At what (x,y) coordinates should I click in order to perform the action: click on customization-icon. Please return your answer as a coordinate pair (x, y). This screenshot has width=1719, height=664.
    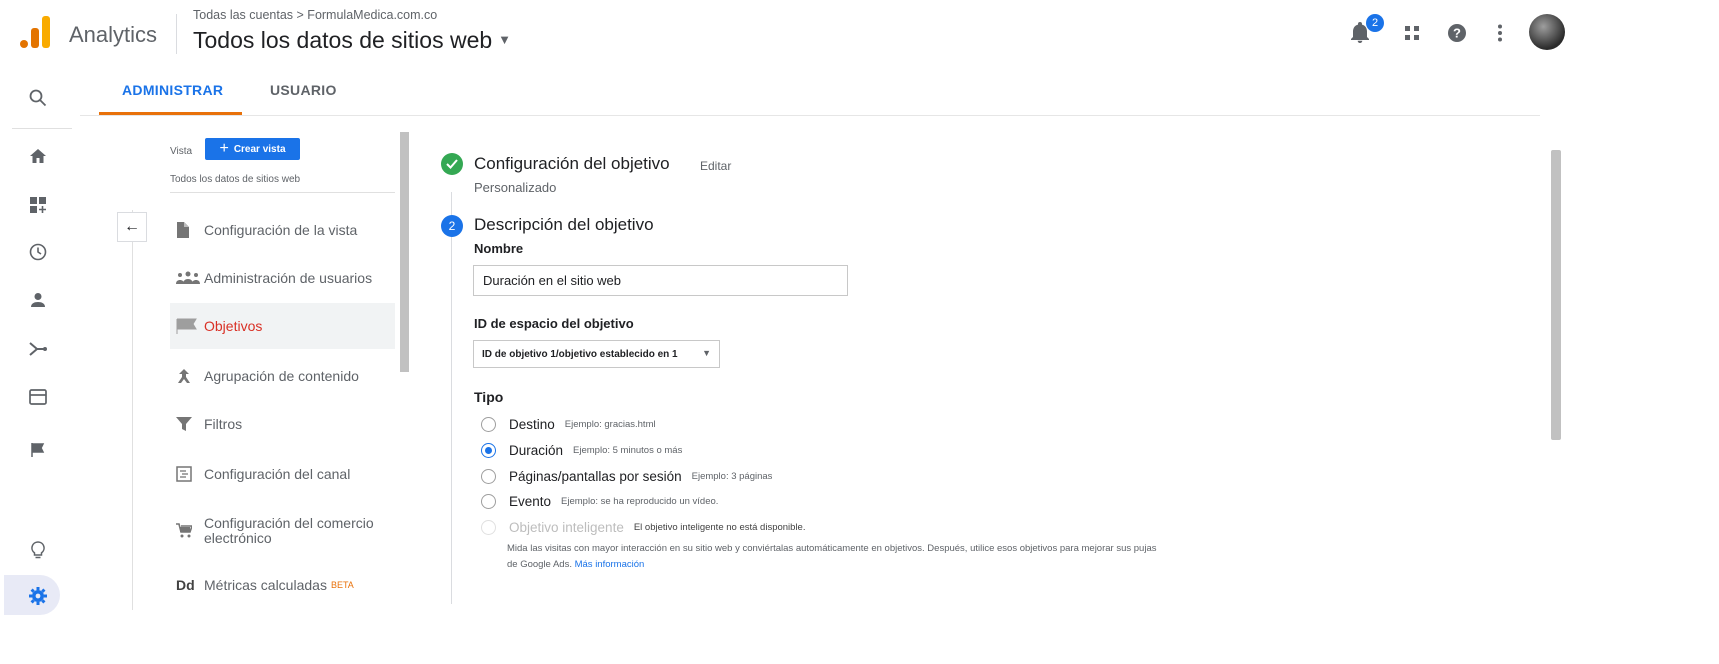
    Looking at the image, I should click on (38, 205).